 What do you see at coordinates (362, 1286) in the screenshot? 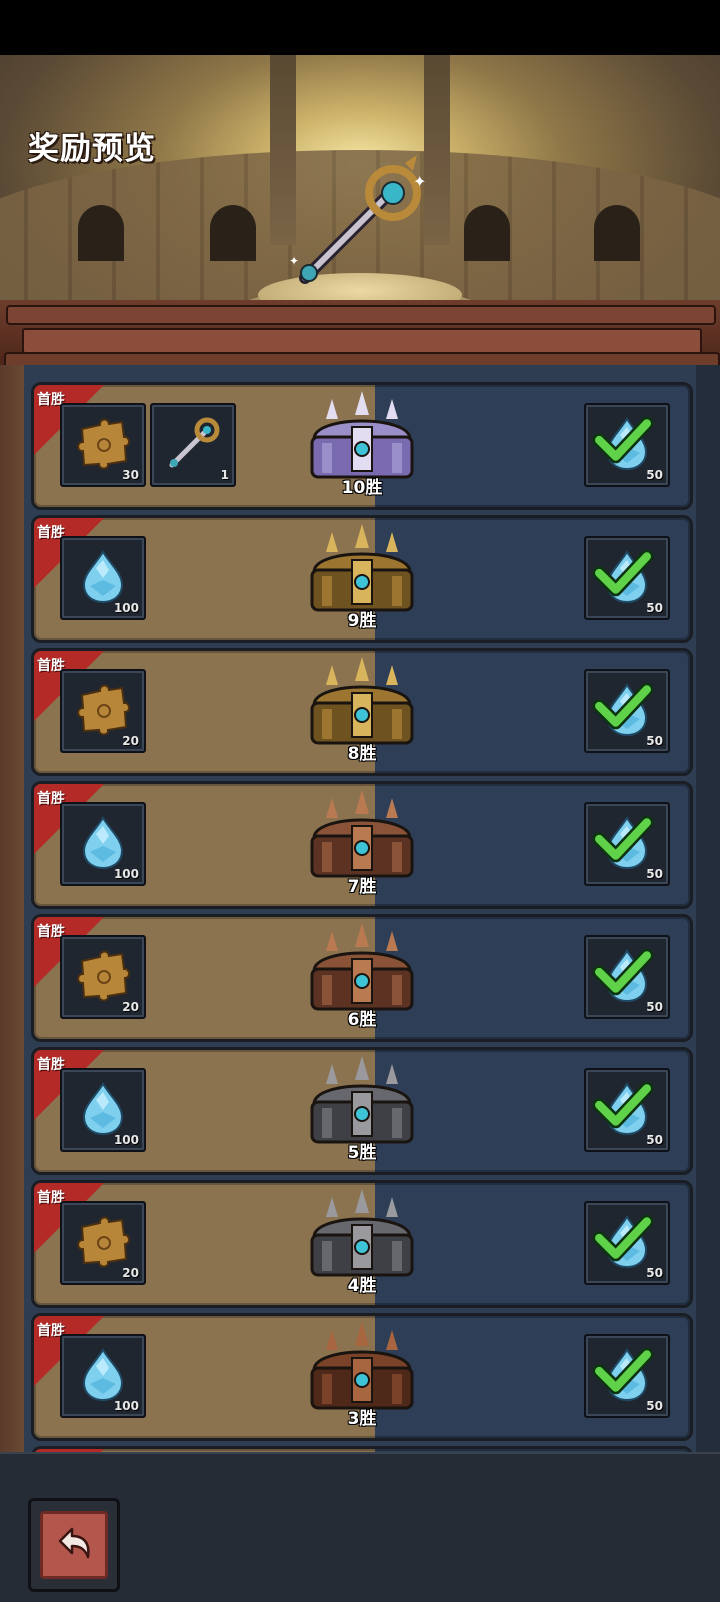
I see `win-count-label: 4胜` at bounding box center [362, 1286].